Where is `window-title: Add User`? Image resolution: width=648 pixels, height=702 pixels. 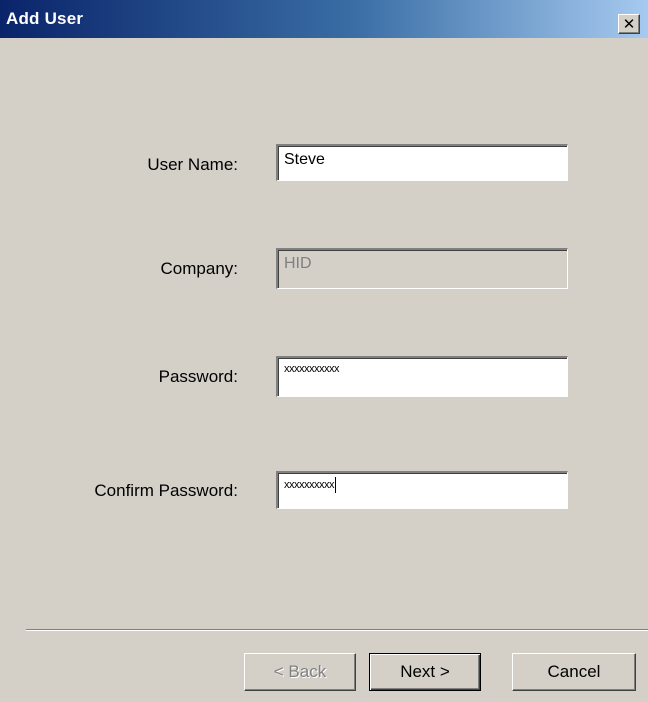 window-title: Add User is located at coordinates (45, 18).